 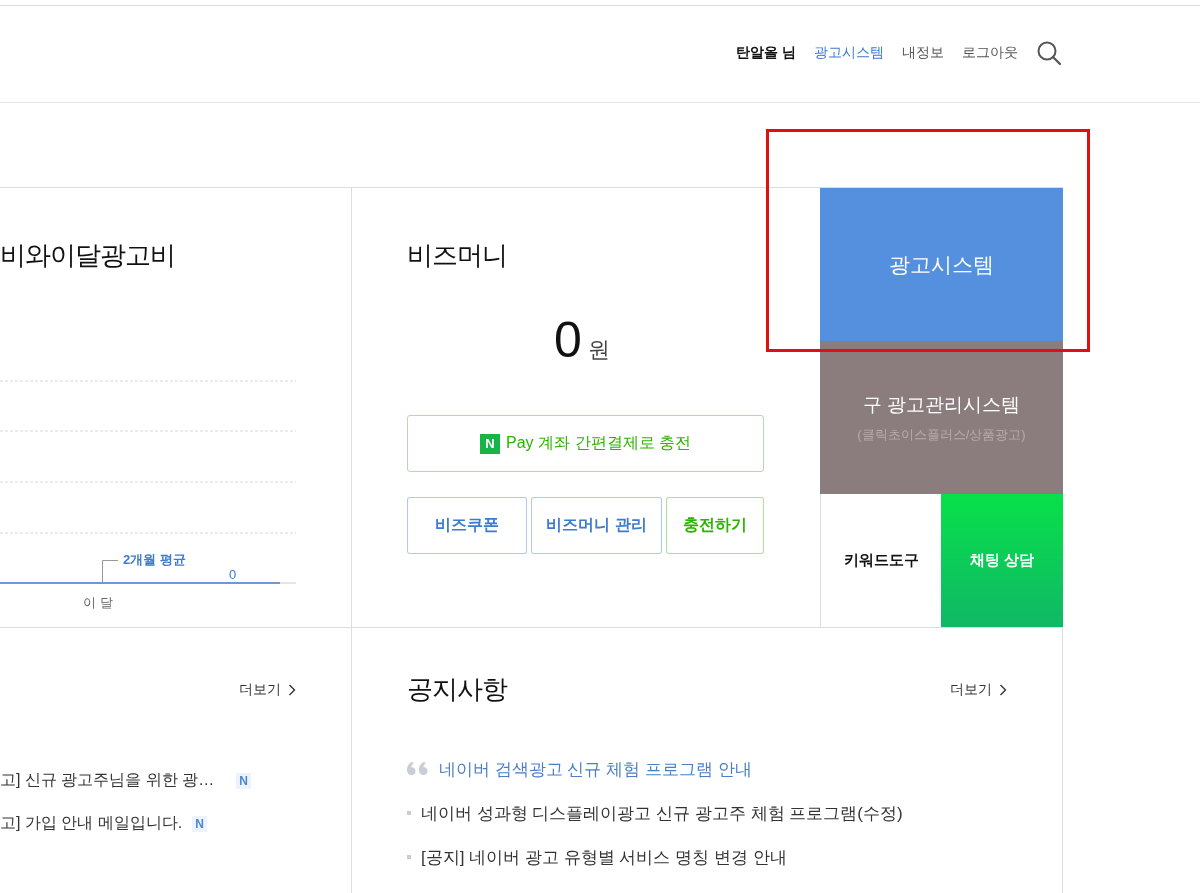 I want to click on panel-title: 비와이달광고비, so click(x=88, y=255).